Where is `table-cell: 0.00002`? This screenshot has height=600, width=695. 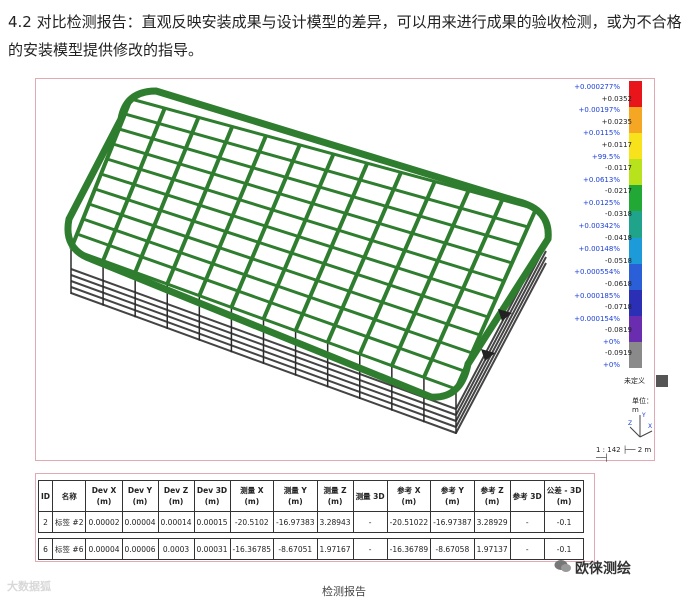 table-cell: 0.00002 is located at coordinates (104, 522).